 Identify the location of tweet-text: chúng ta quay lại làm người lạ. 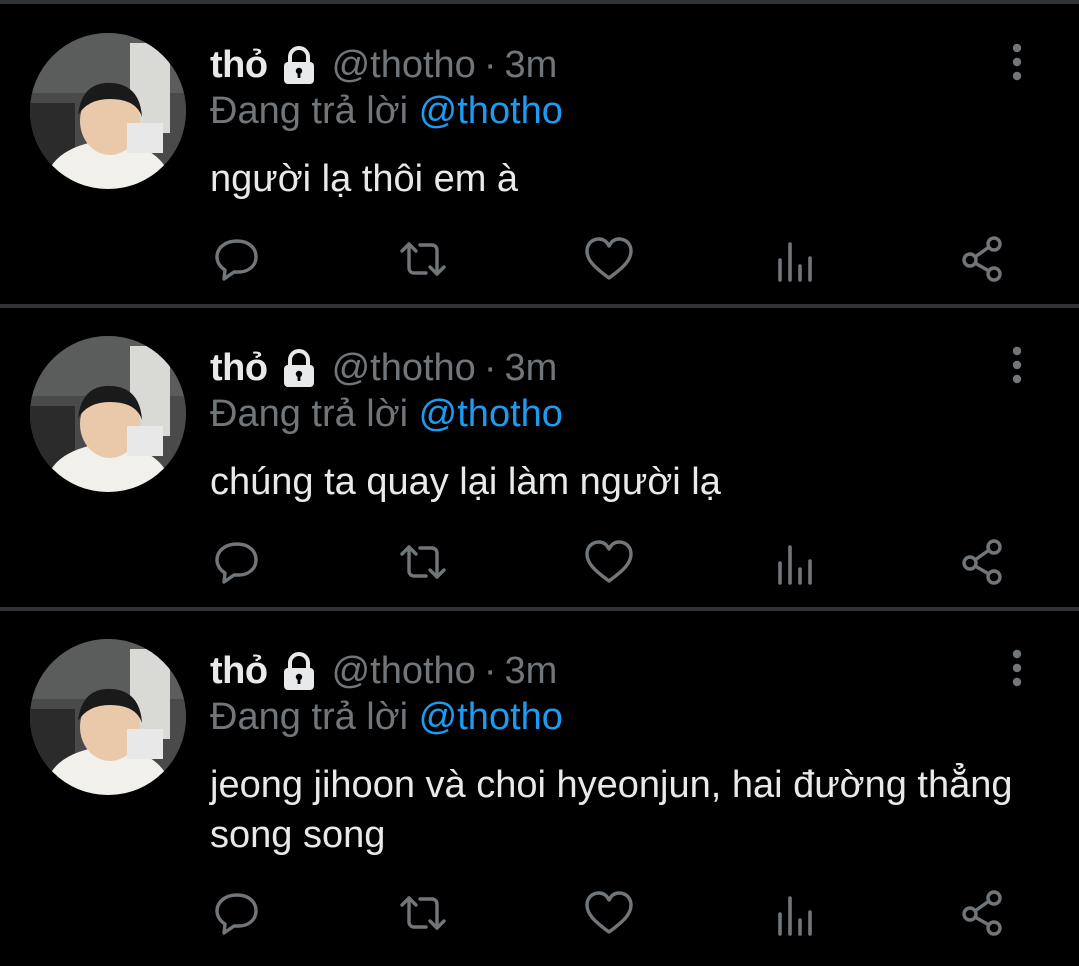
(465, 482).